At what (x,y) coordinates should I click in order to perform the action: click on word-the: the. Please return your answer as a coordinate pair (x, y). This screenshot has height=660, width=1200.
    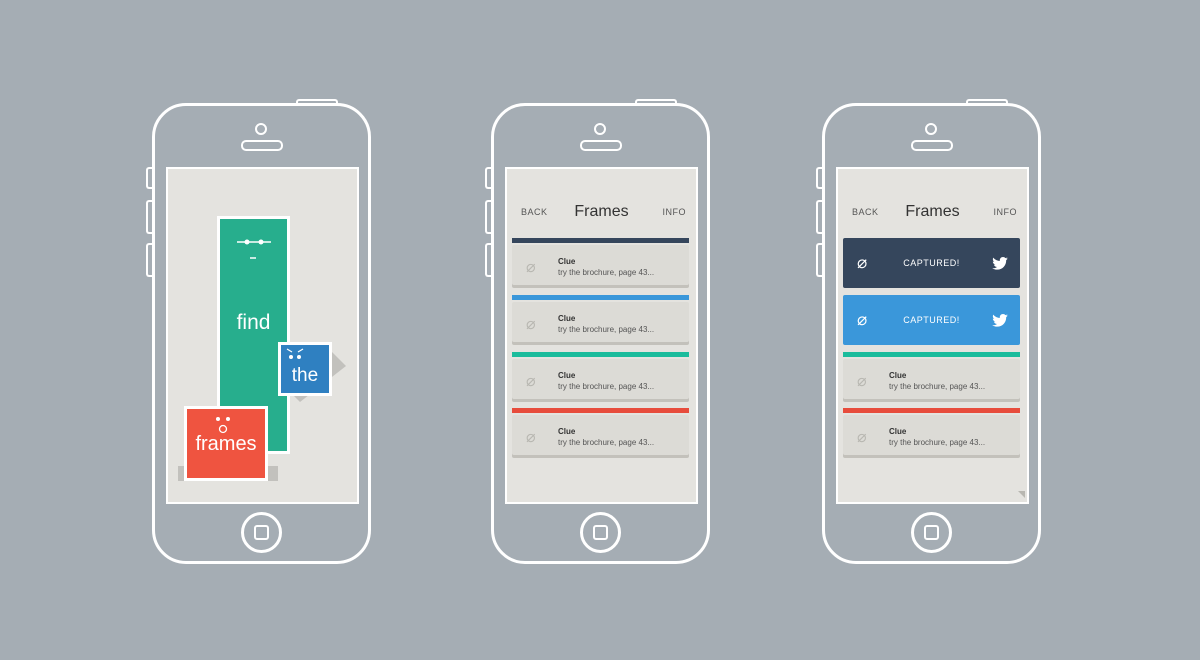
    Looking at the image, I should click on (305, 375).